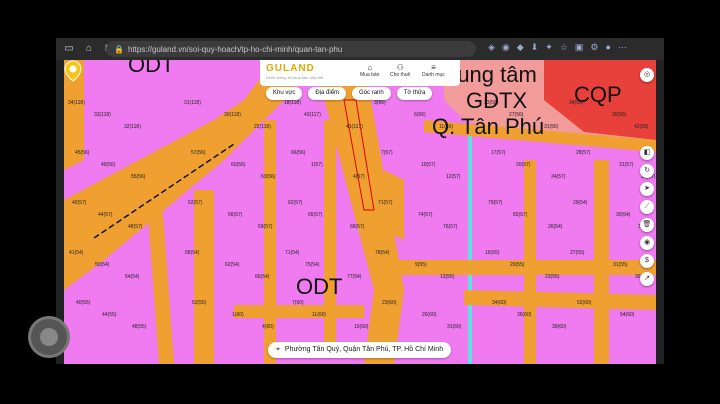 The width and height of the screenshot is (720, 404). I want to click on lot-number: 58(54), so click(192, 253).